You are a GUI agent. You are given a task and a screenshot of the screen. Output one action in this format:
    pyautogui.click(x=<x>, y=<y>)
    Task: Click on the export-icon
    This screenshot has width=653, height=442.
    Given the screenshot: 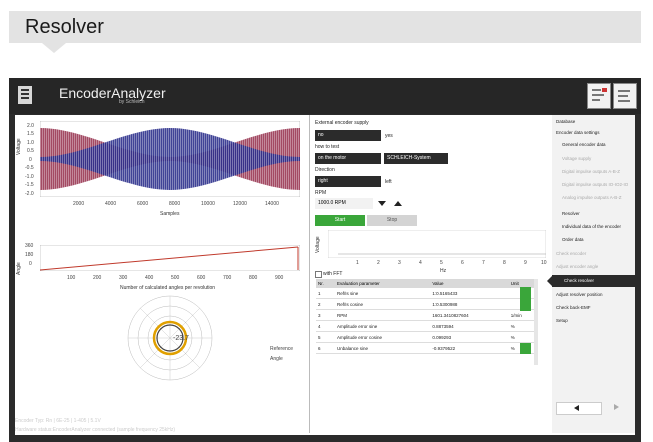 What is the action you would take?
    pyautogui.click(x=625, y=96)
    